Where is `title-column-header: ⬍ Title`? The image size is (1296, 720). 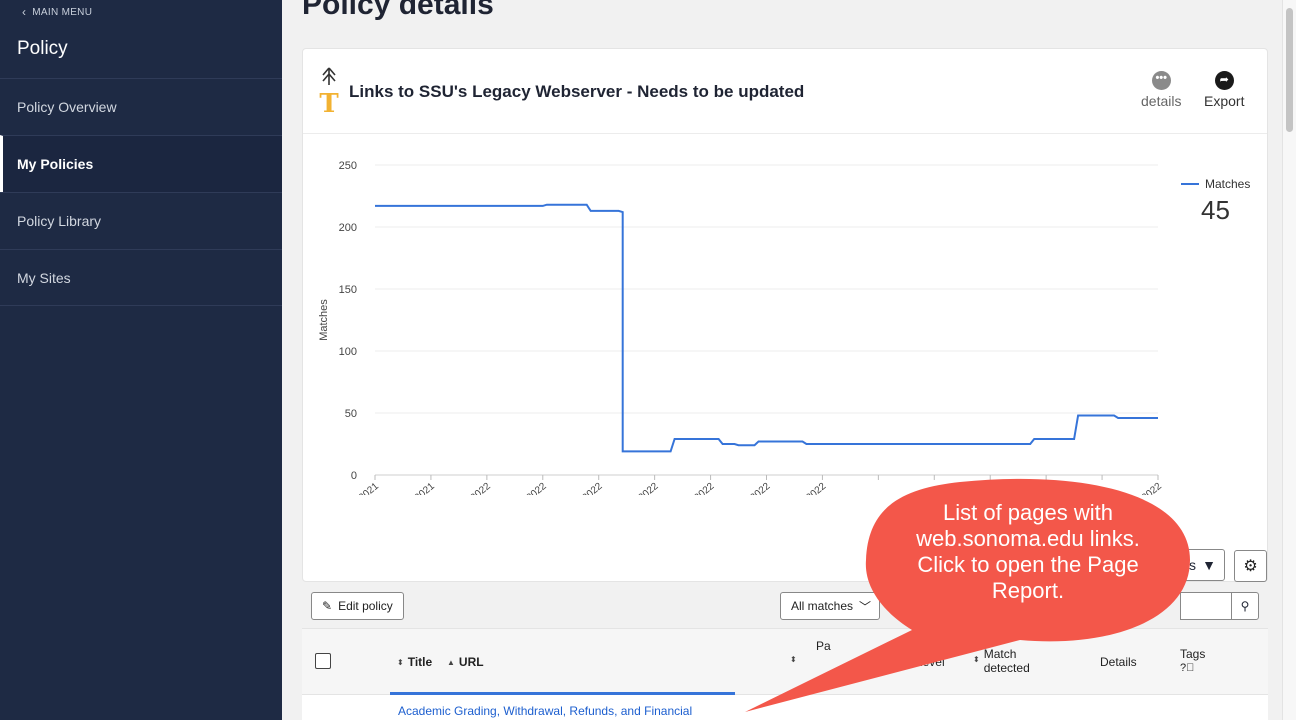
title-column-header: ⬍ Title is located at coordinates (414, 662).